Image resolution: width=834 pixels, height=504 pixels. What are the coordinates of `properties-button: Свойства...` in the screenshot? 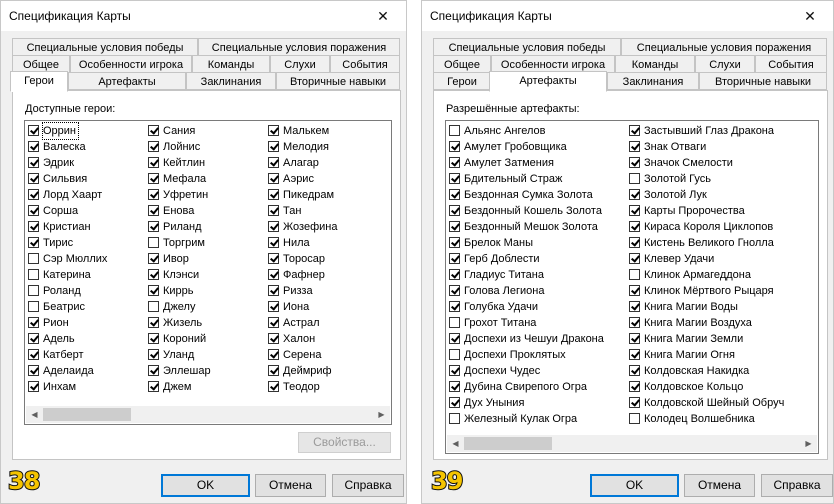 It's located at (344, 442).